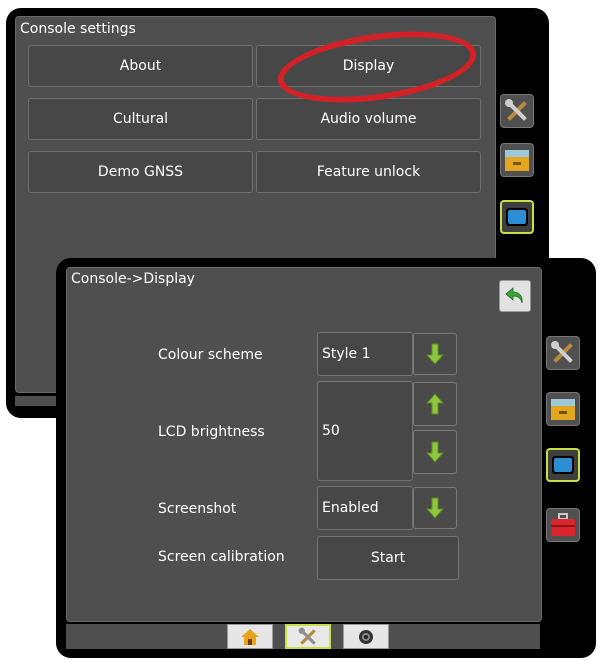  I want to click on cultural-button: Cultural, so click(140, 119).